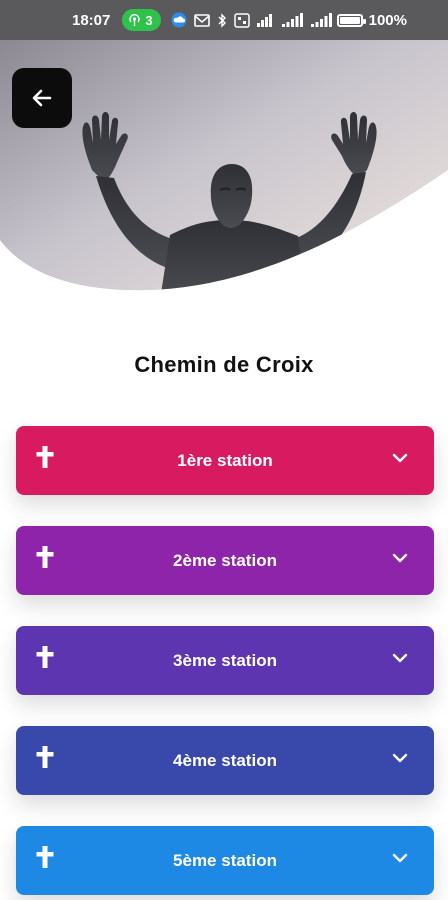 Image resolution: width=448 pixels, height=900 pixels. I want to click on station-item-4: 4ème station, so click(225, 760).